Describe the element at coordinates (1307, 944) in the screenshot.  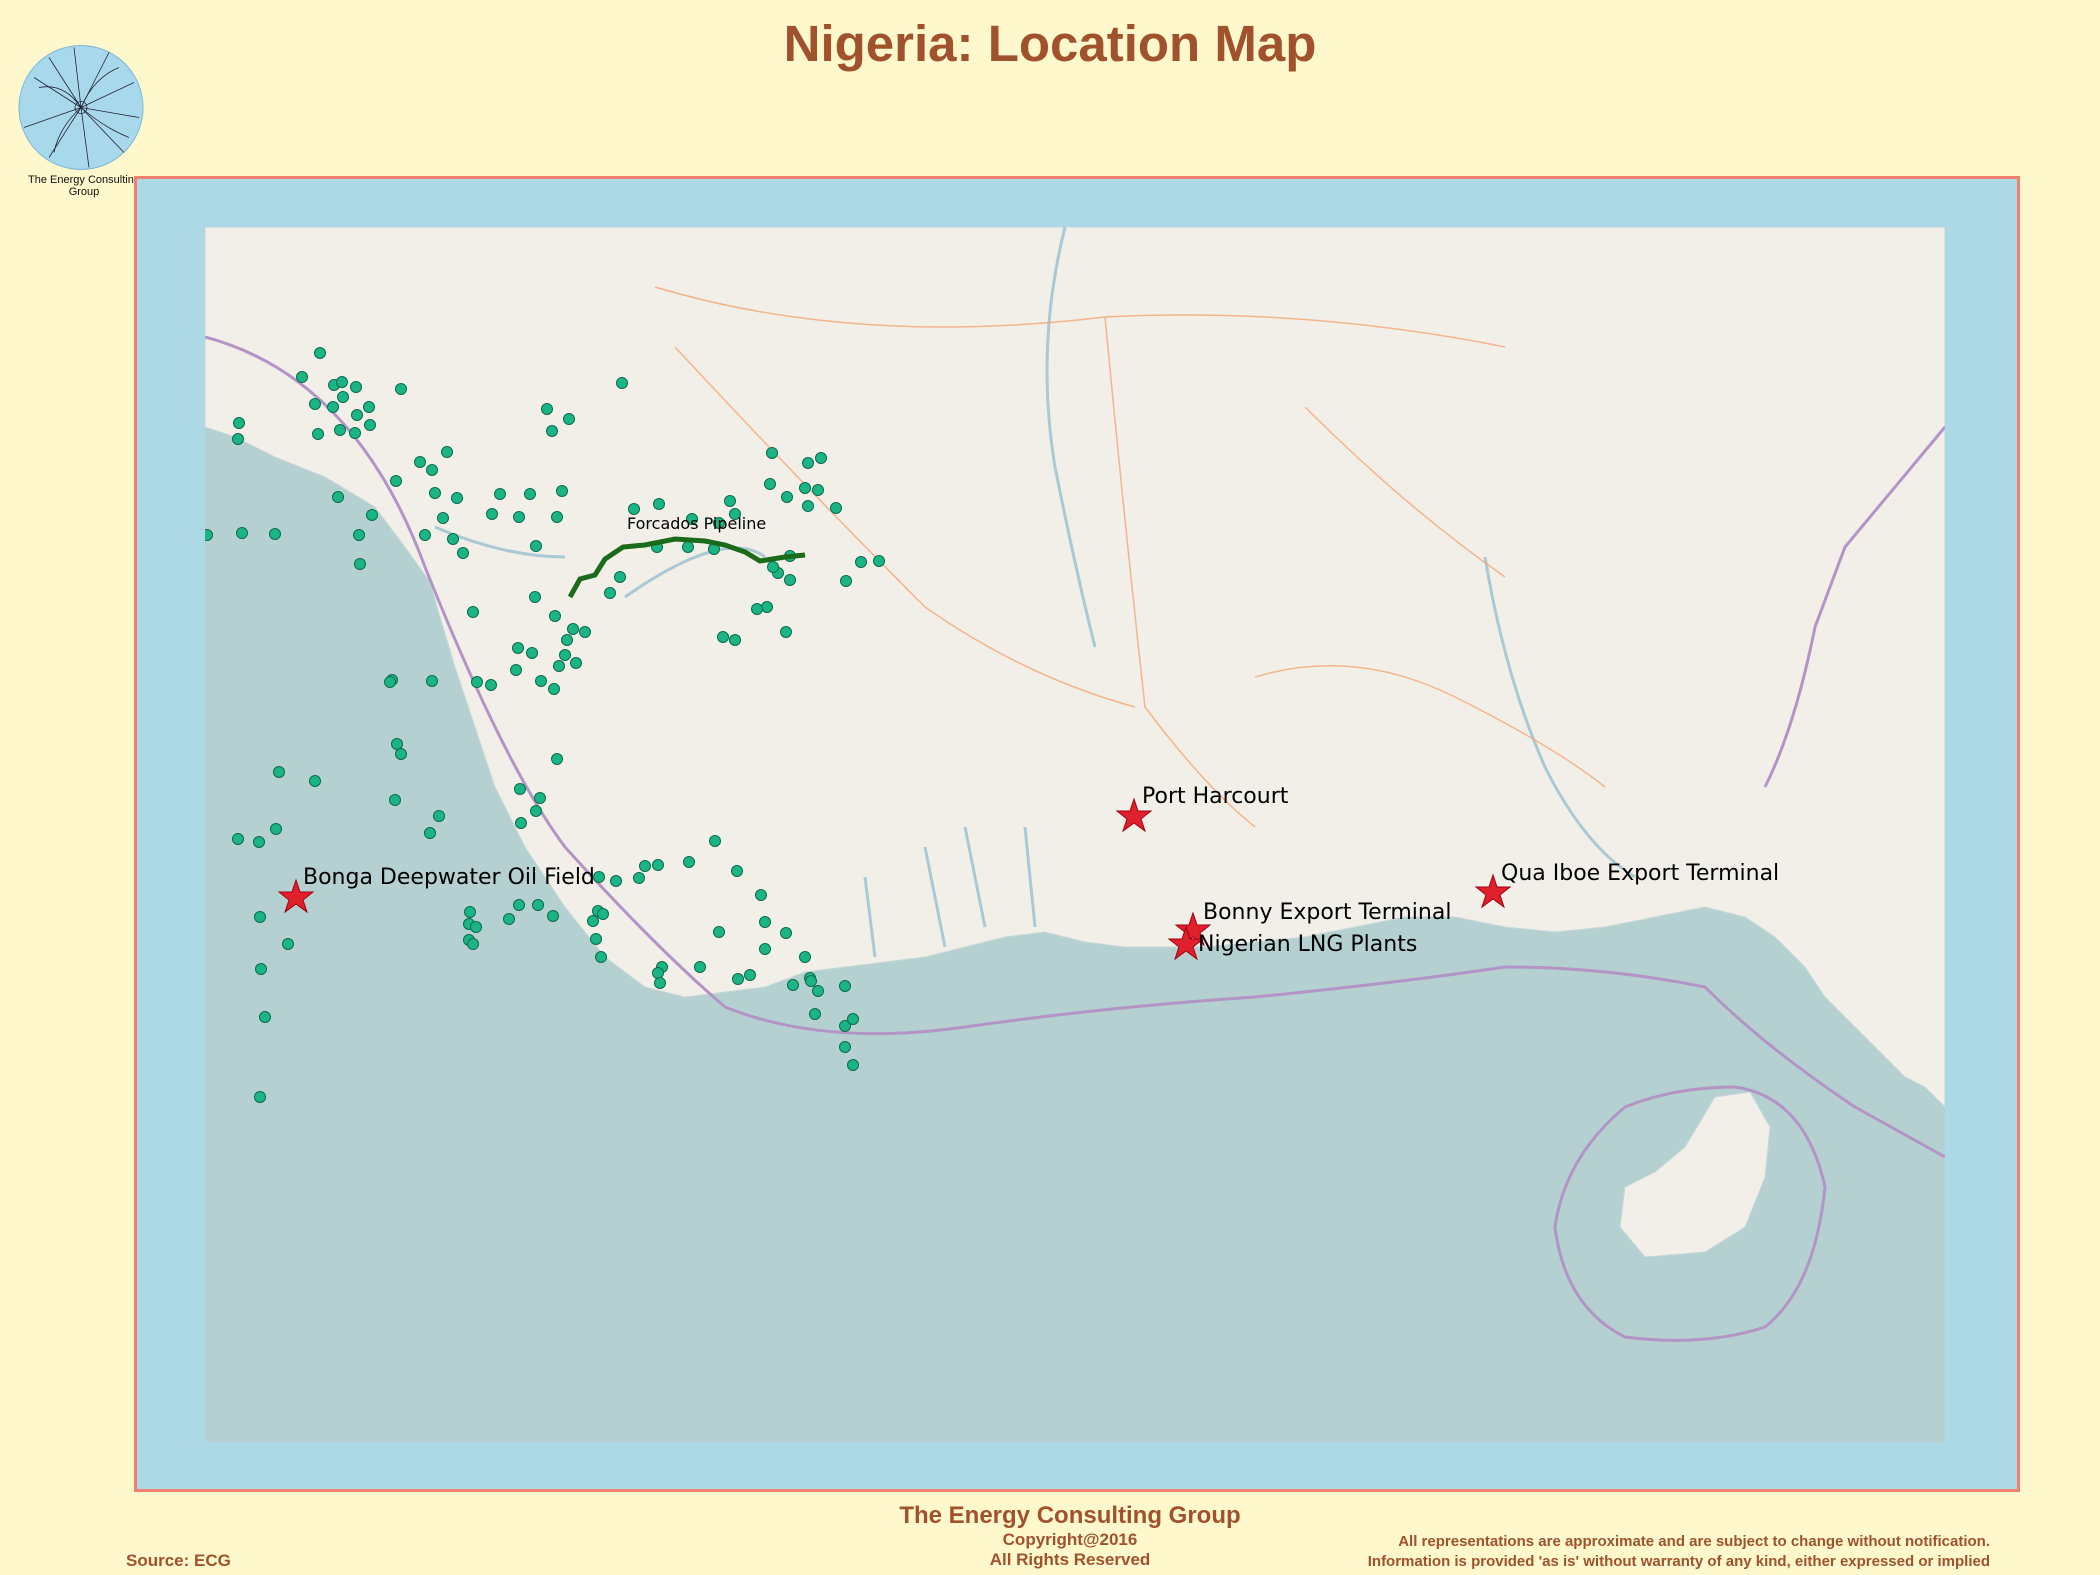
I see `marker-label-nigerian-lng: Nigerian LNG Plants` at that location.